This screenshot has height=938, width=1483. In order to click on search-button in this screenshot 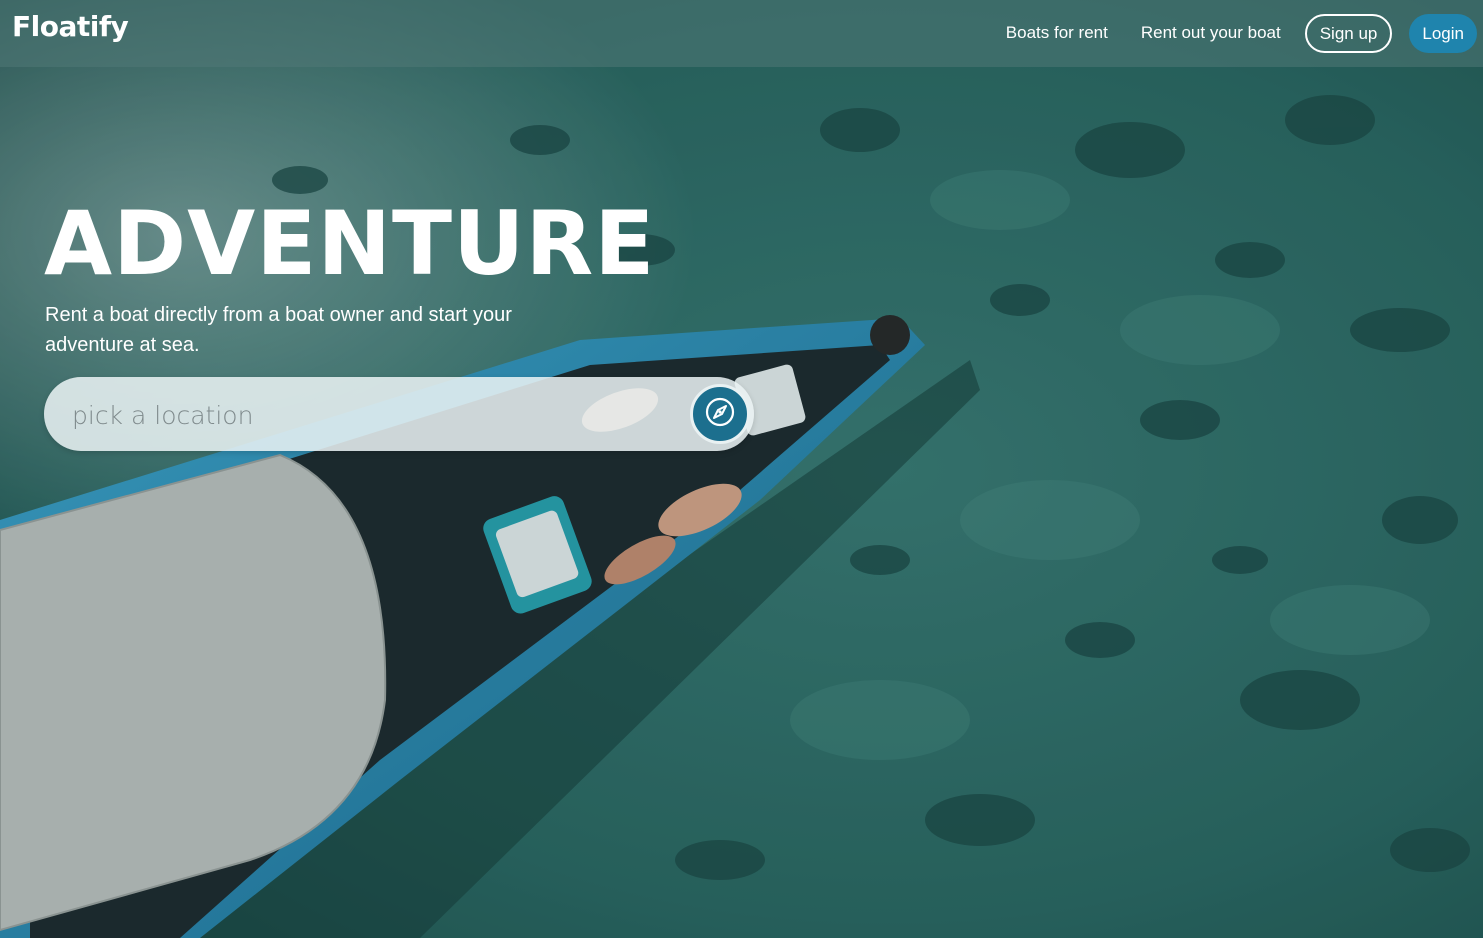, I will do `click(720, 414)`.